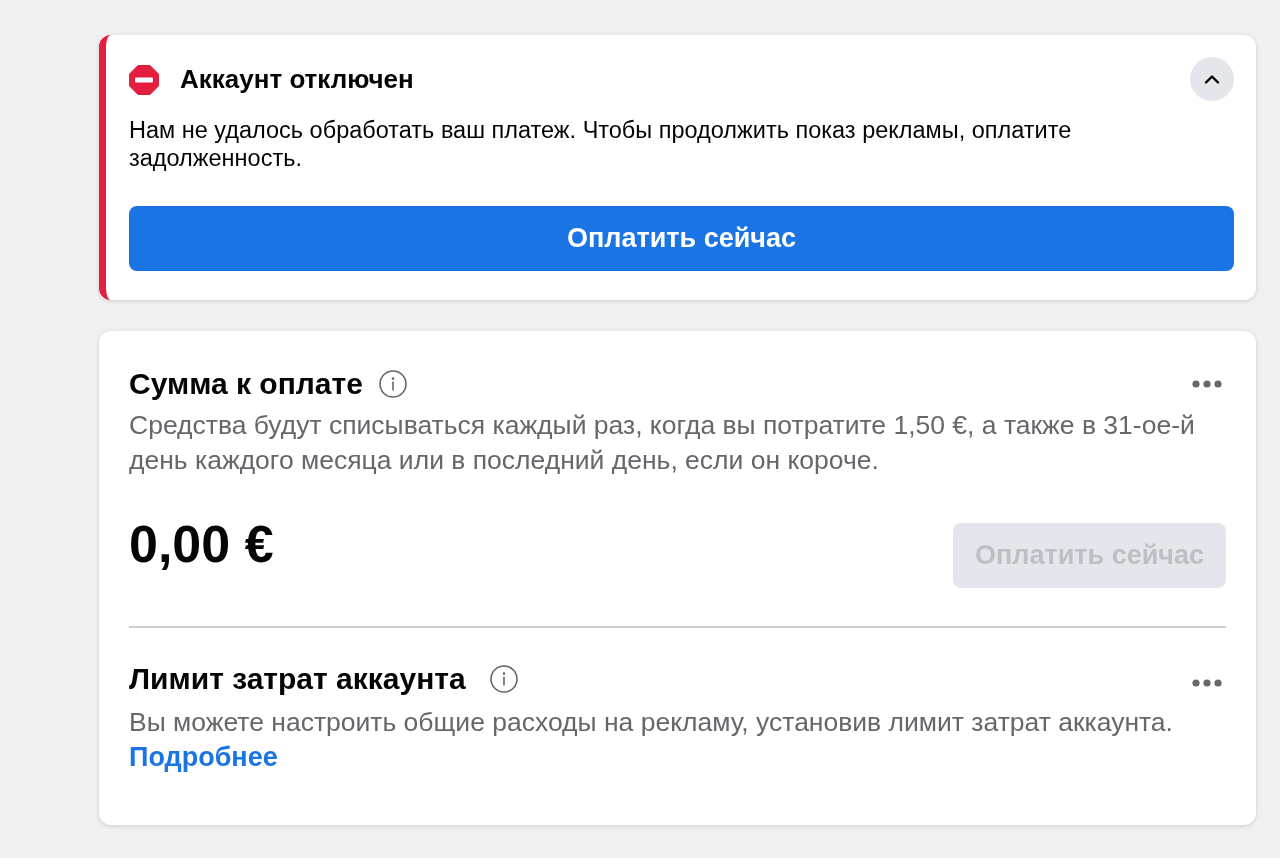  I want to click on learn-more-link: Подробнее, so click(203, 757).